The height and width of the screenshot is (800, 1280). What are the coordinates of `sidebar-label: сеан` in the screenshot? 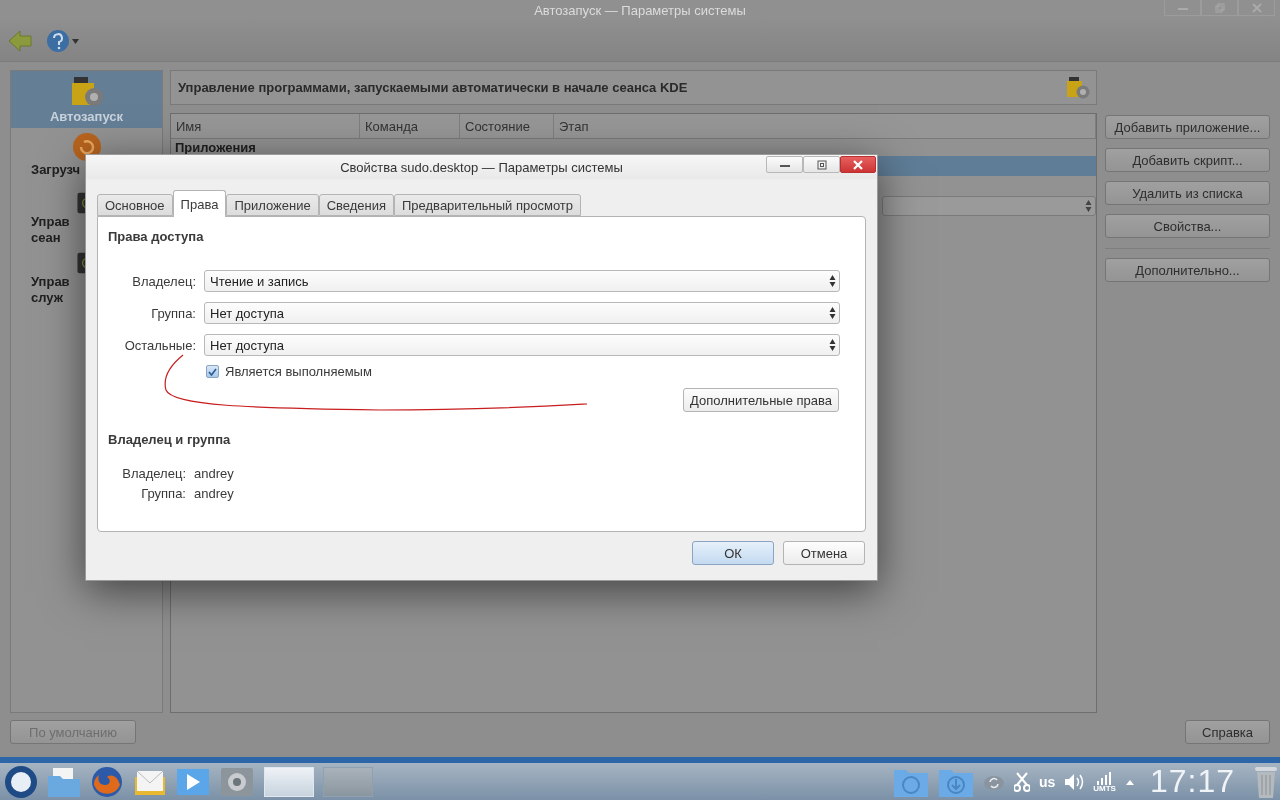 It's located at (45, 238).